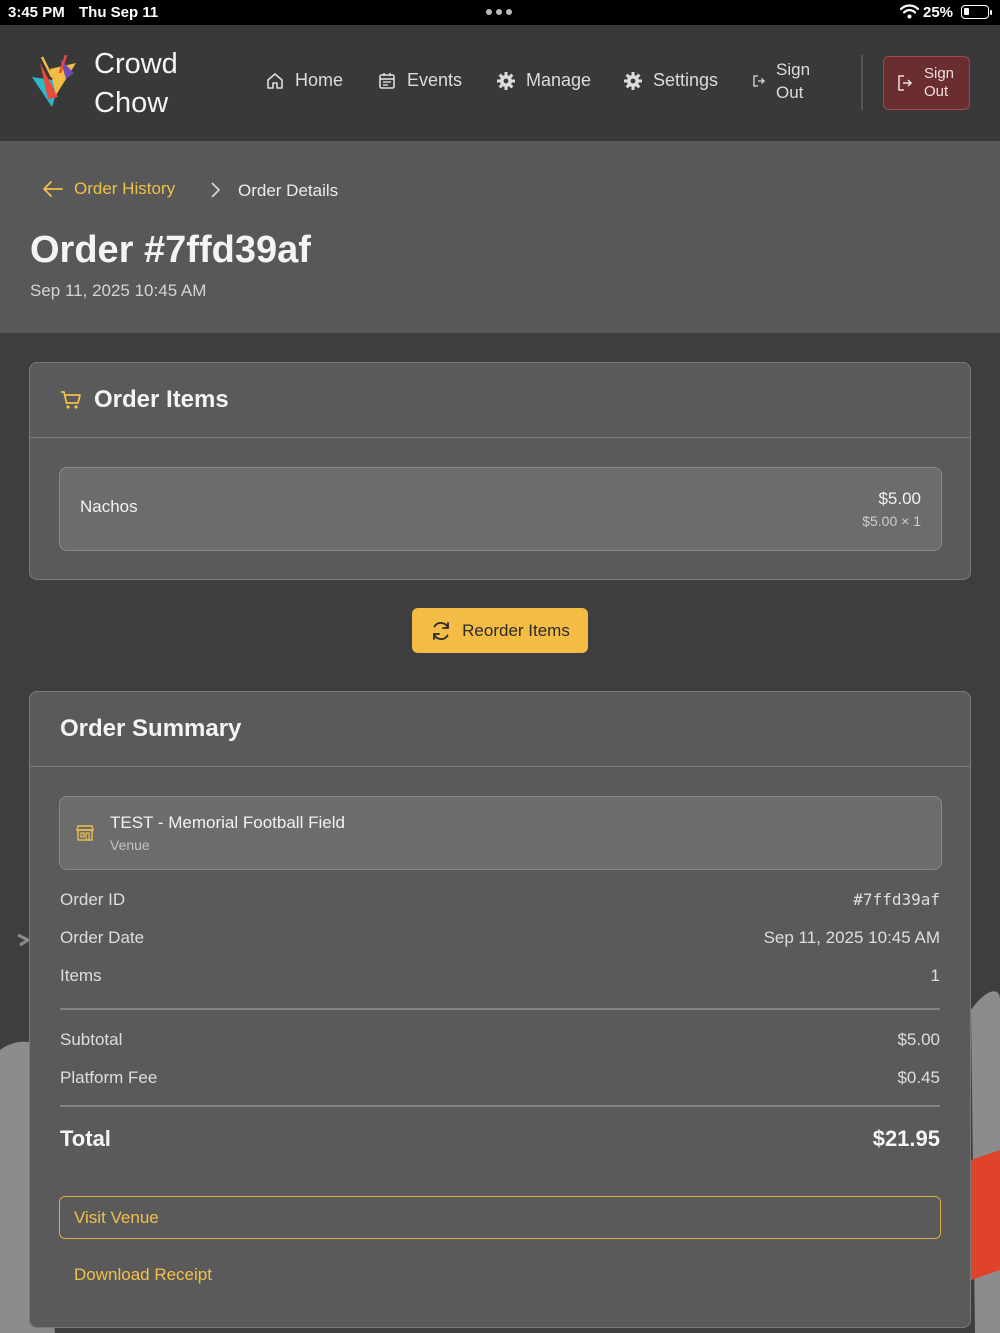  Describe the element at coordinates (909, 11) in the screenshot. I see `wifi-icon` at that location.